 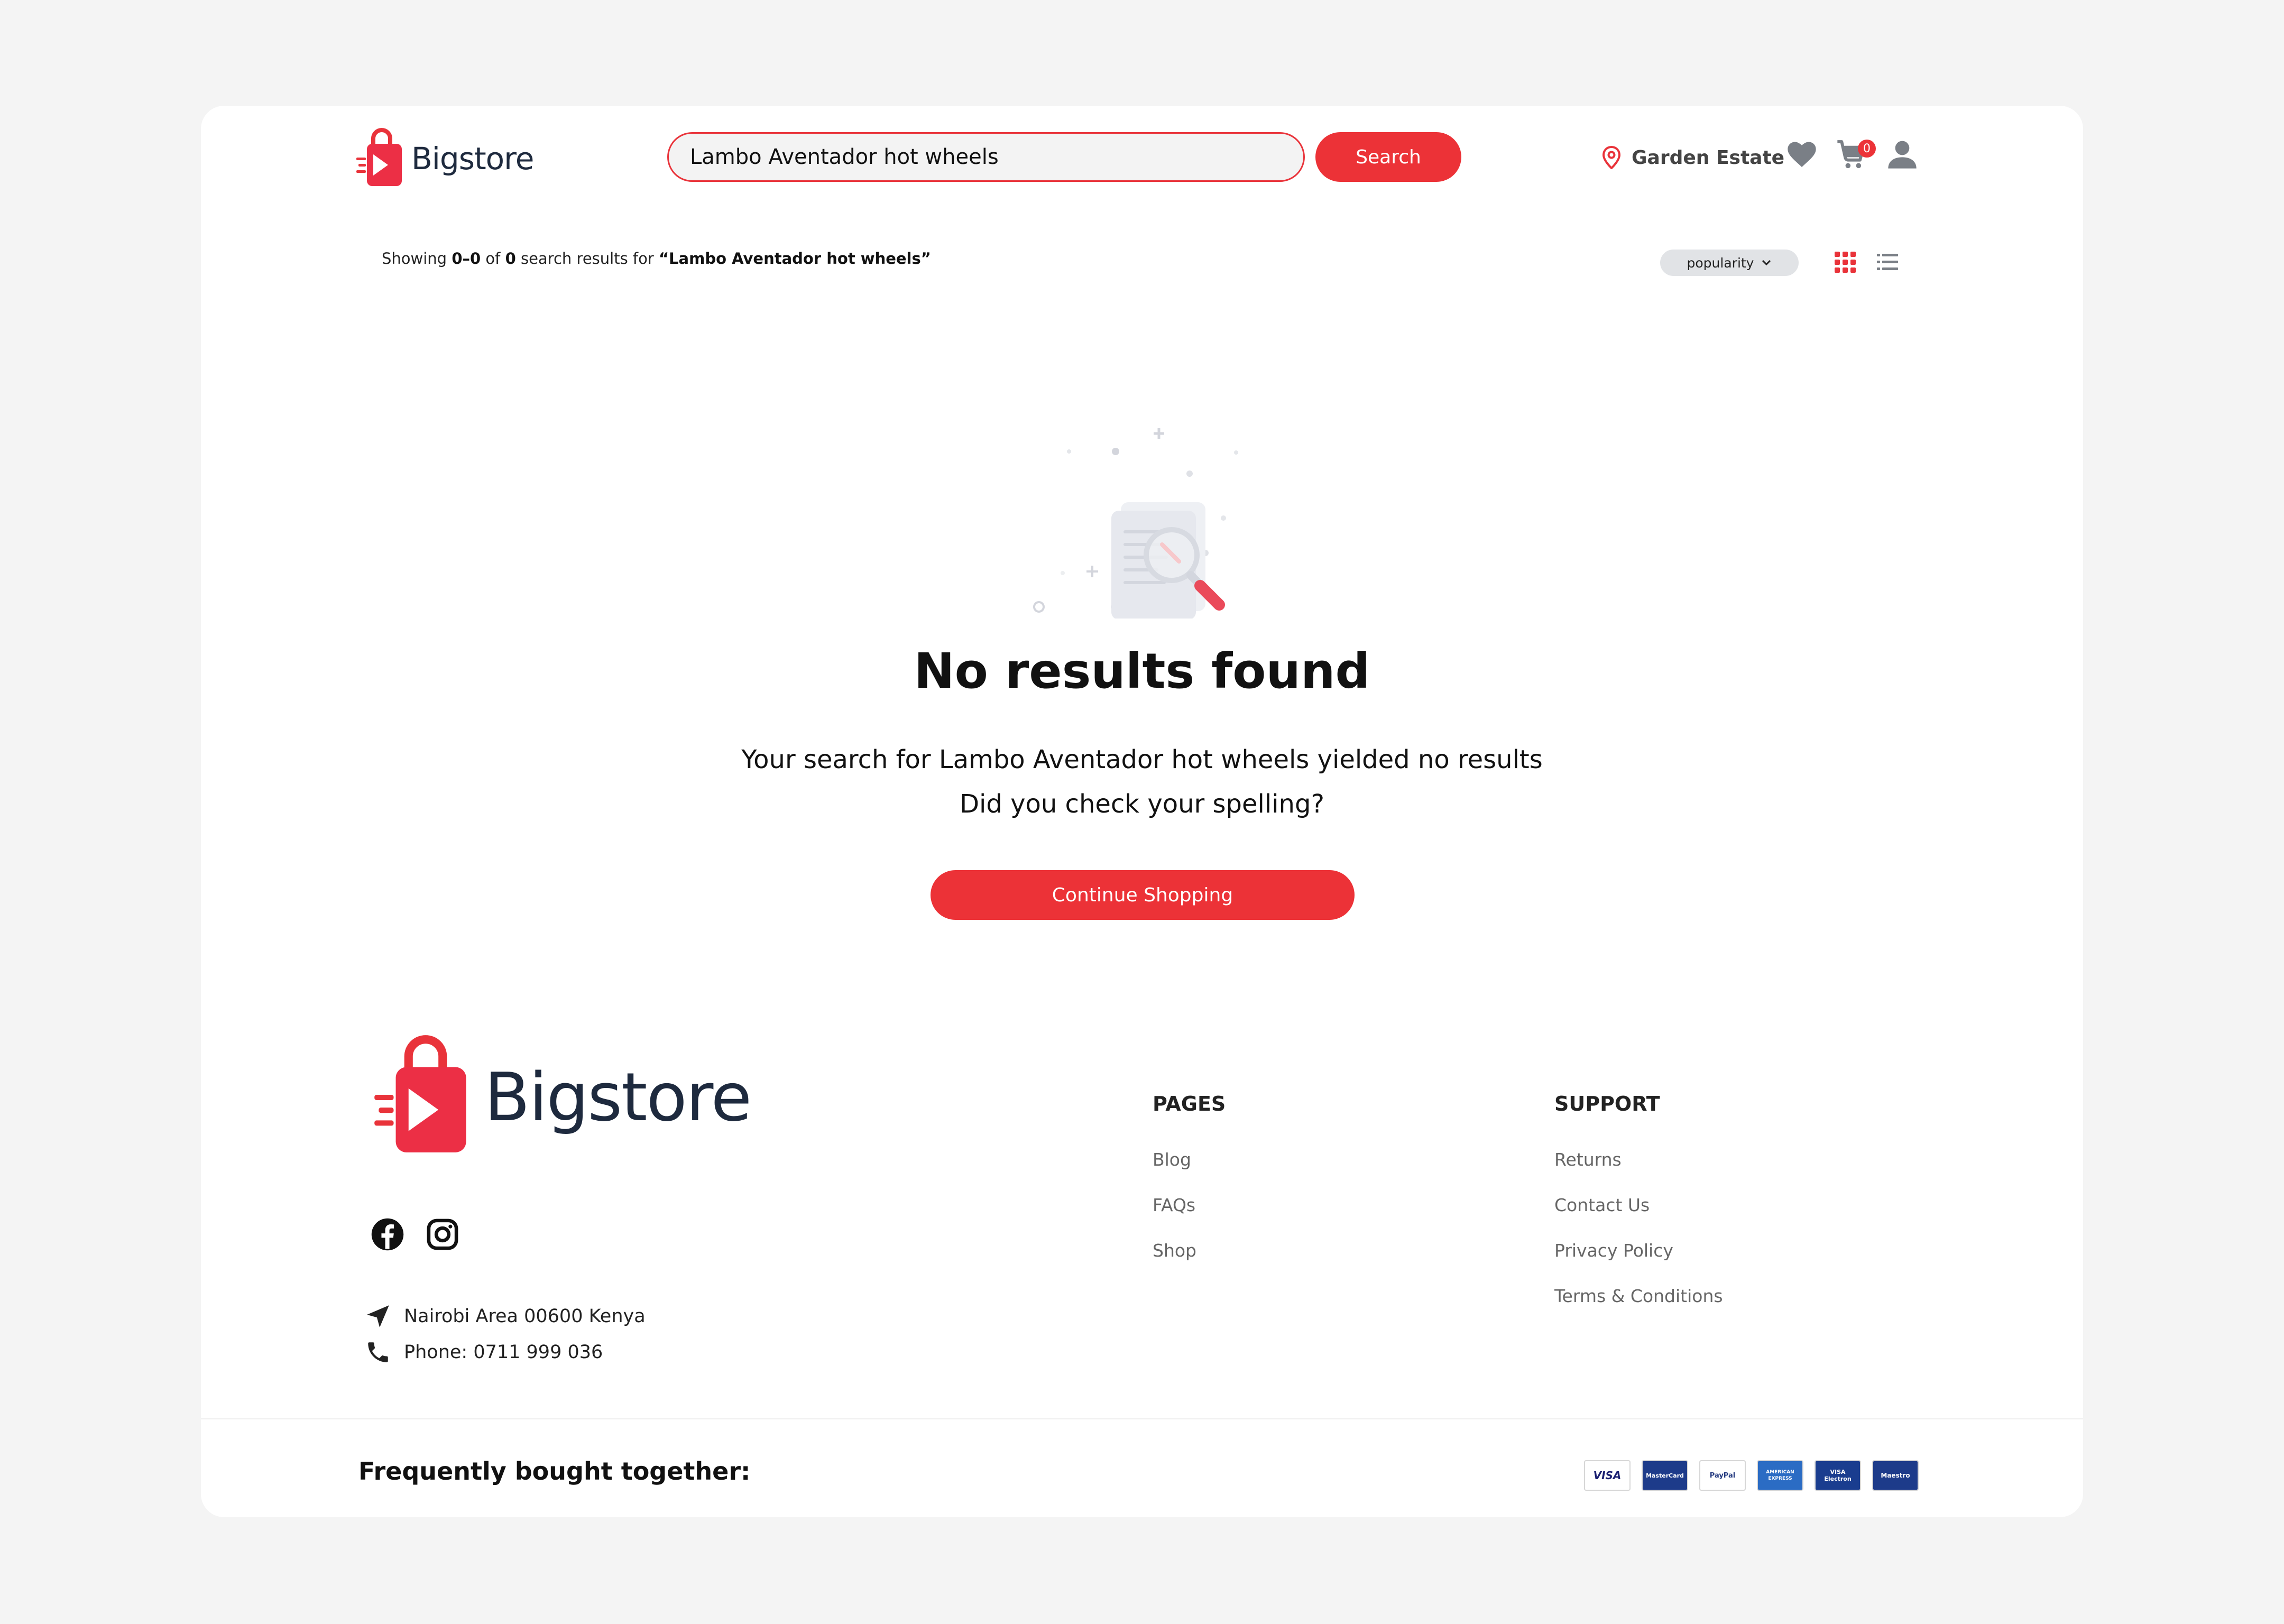 What do you see at coordinates (986, 157) in the screenshot?
I see `search-input` at bounding box center [986, 157].